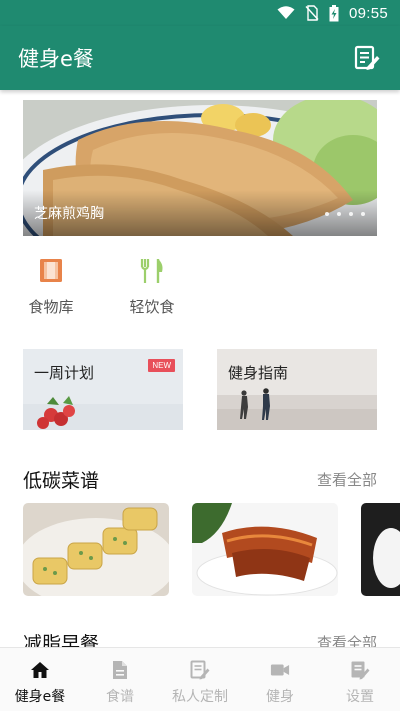 The image size is (400, 711). What do you see at coordinates (360, 697) in the screenshot?
I see `tab-settings-label: 设置` at bounding box center [360, 697].